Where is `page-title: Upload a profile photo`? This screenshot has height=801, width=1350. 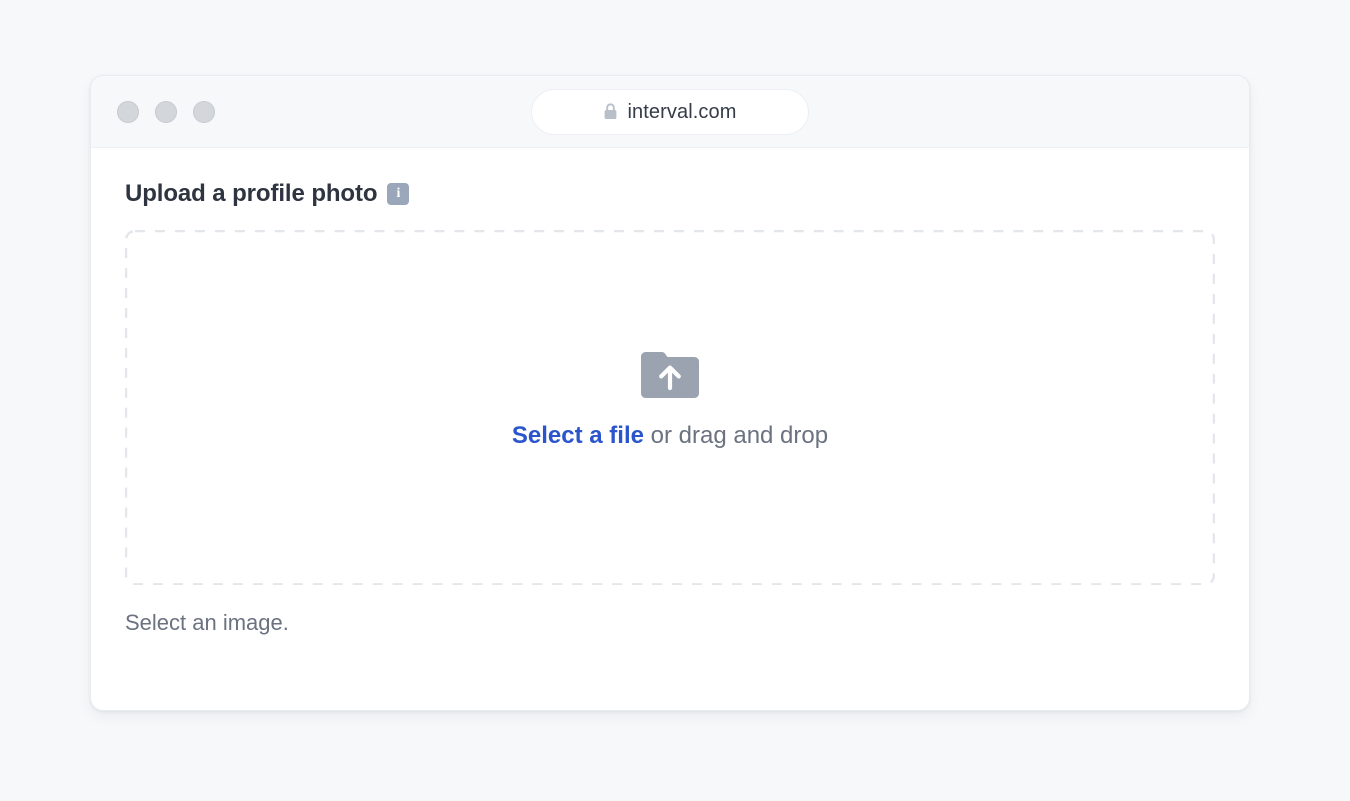 page-title: Upload a profile photo is located at coordinates (251, 193).